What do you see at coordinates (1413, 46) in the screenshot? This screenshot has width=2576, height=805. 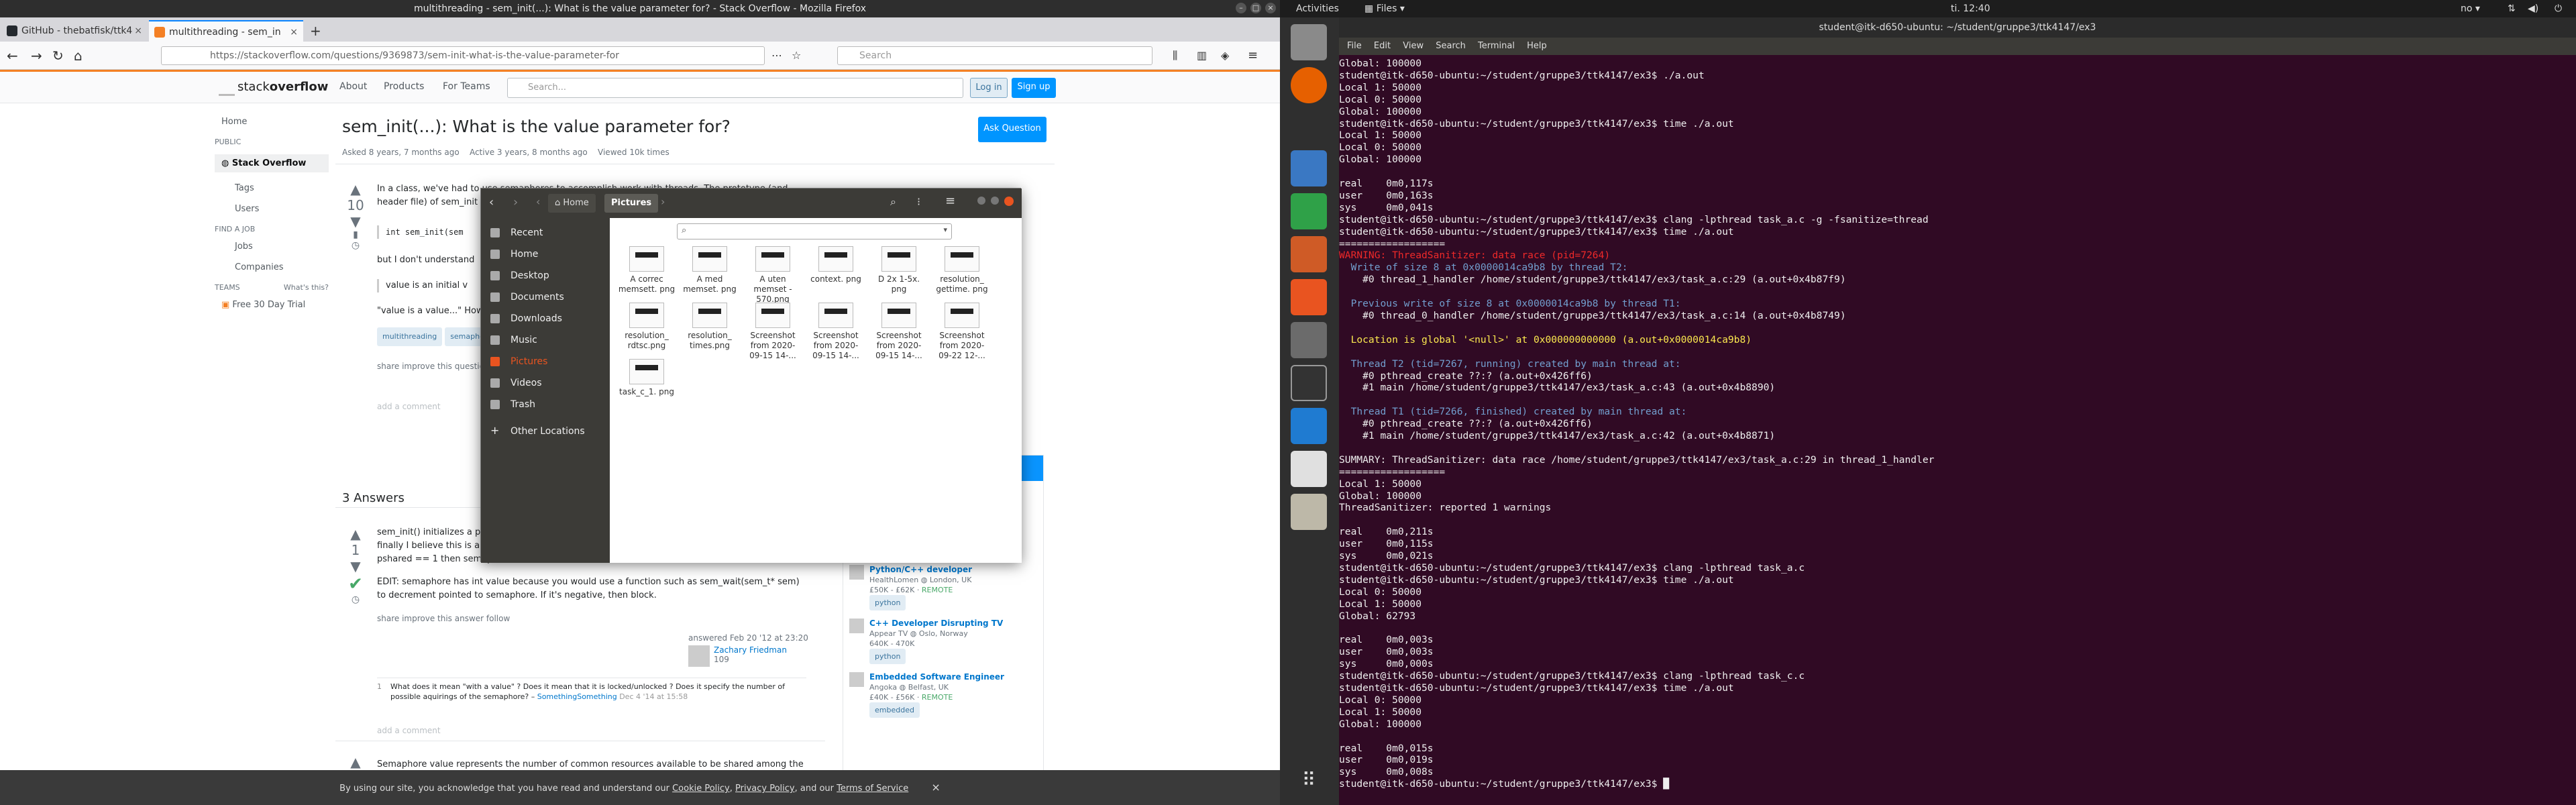 I see `menu-view: View` at bounding box center [1413, 46].